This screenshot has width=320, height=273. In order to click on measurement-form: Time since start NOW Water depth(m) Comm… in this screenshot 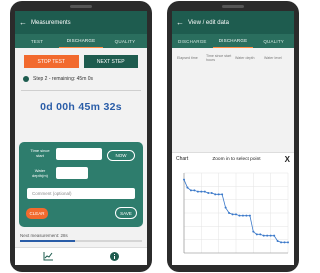, I will do `click(81, 184)`.